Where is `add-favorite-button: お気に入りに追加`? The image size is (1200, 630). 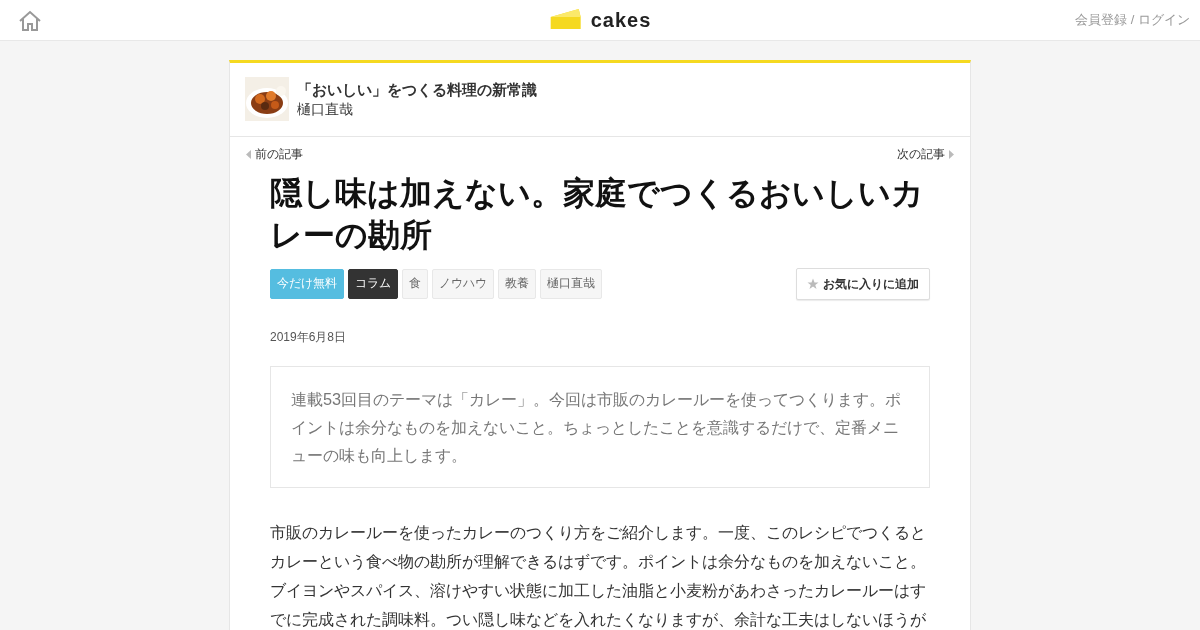 add-favorite-button: お気に入りに追加 is located at coordinates (863, 284).